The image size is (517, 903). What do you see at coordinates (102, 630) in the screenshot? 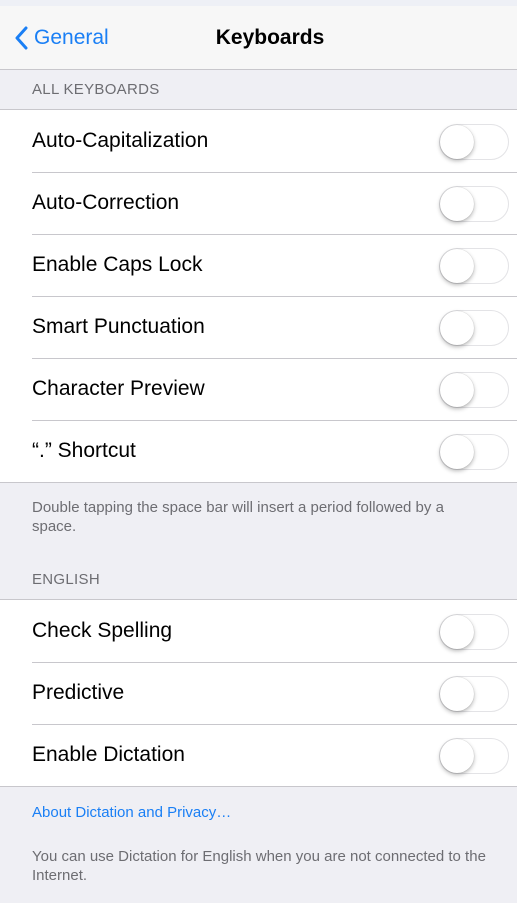
I see `setting-label: Check Spelling` at bounding box center [102, 630].